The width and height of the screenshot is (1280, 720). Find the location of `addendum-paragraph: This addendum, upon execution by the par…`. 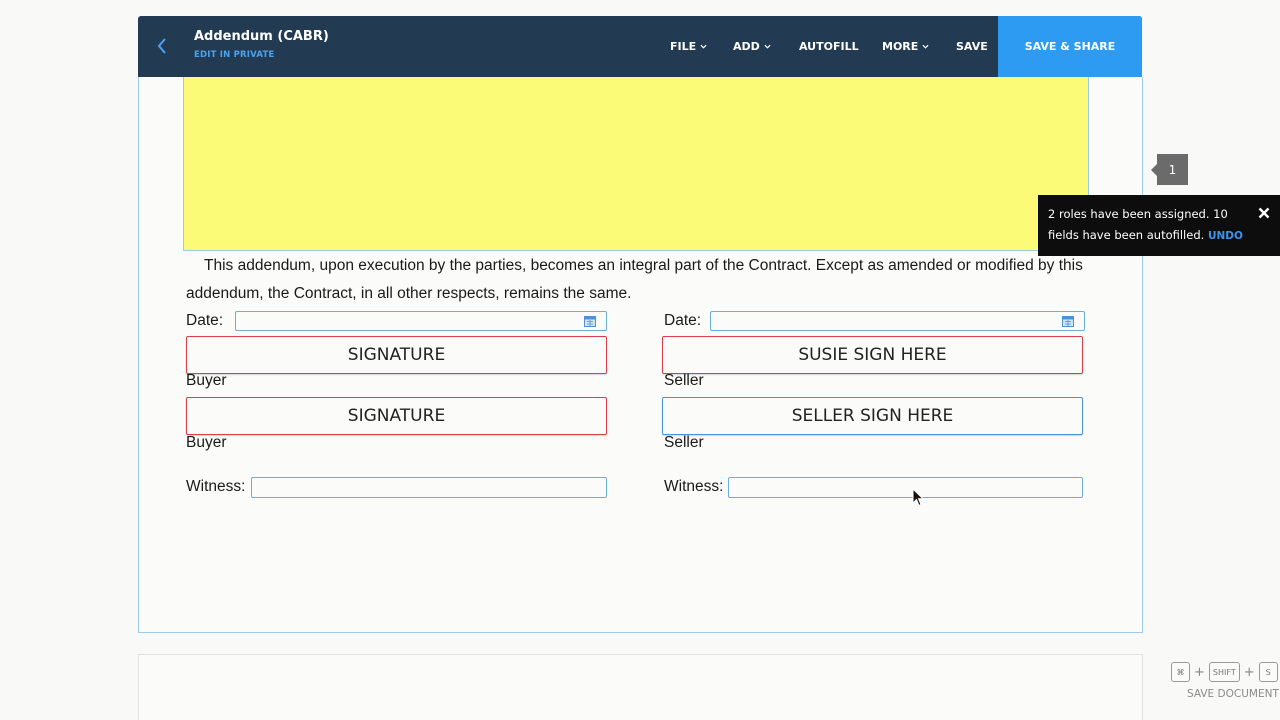

addendum-paragraph: This addendum, upon execution by the par… is located at coordinates (636, 280).